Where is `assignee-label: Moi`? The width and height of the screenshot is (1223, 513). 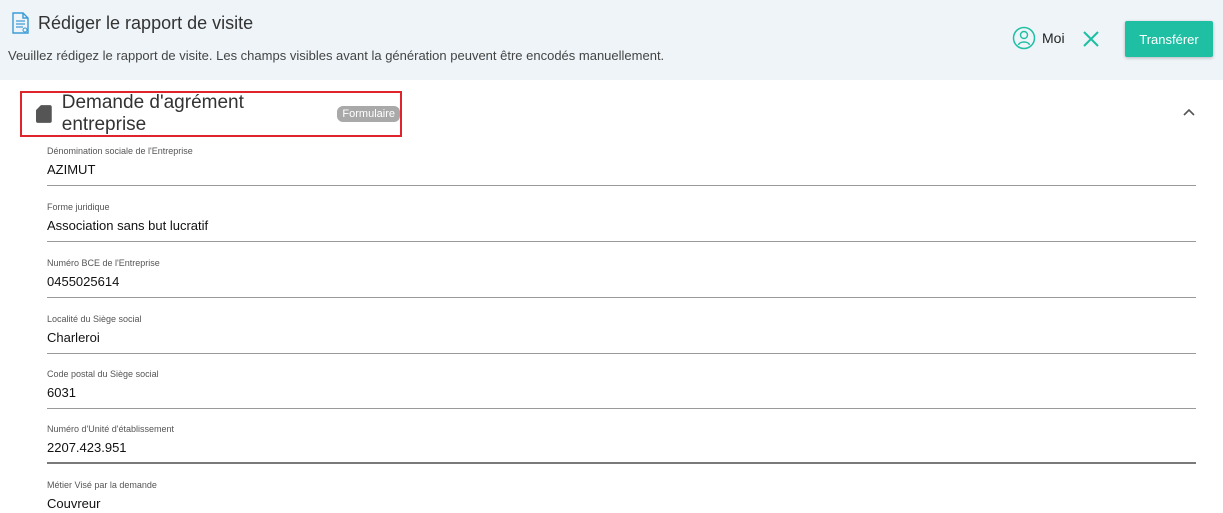 assignee-label: Moi is located at coordinates (1053, 38).